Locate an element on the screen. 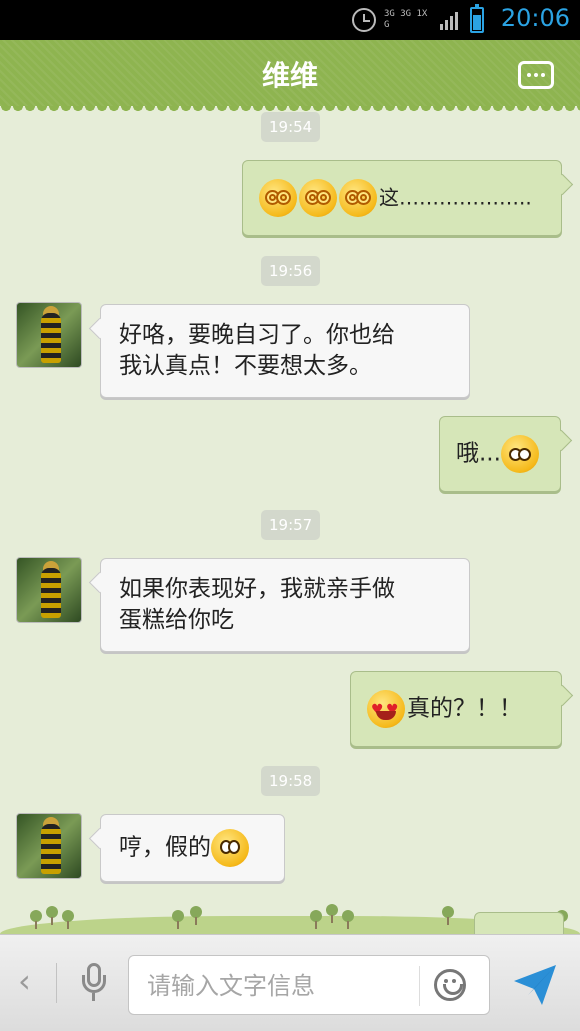  input-bar: ‹ is located at coordinates (290, 982).